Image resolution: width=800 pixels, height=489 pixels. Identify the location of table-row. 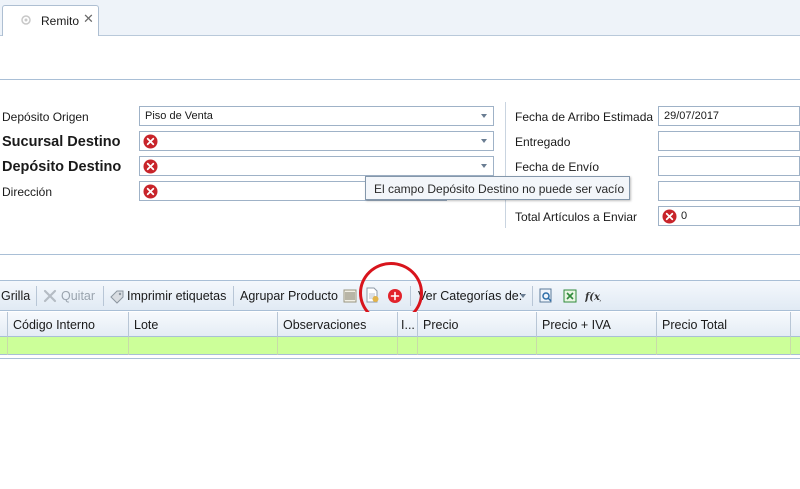
(400, 346).